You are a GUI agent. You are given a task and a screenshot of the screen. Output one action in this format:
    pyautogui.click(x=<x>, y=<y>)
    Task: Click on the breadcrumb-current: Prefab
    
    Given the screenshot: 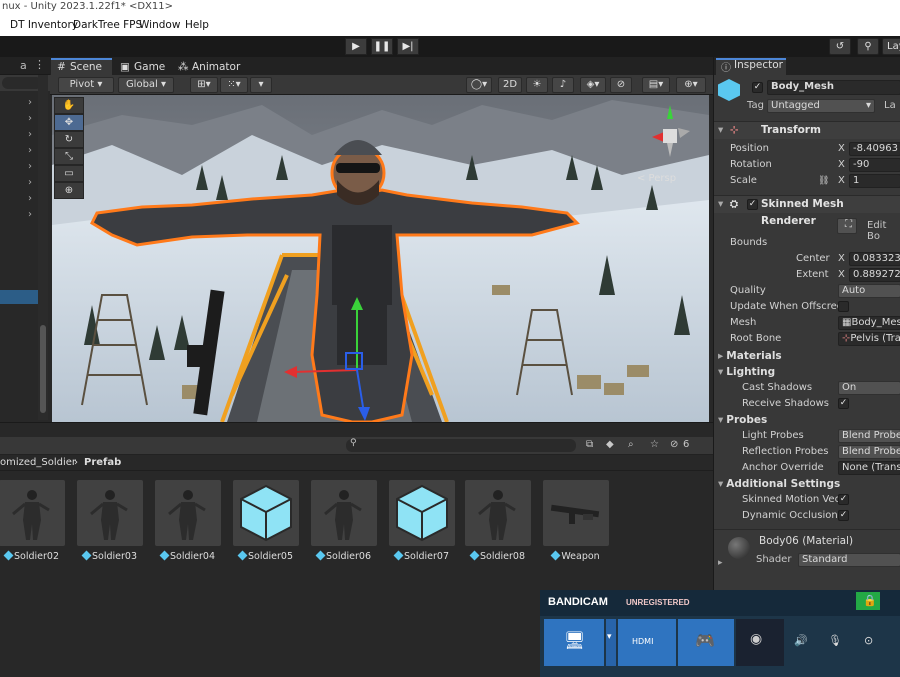 What is the action you would take?
    pyautogui.click(x=102, y=462)
    